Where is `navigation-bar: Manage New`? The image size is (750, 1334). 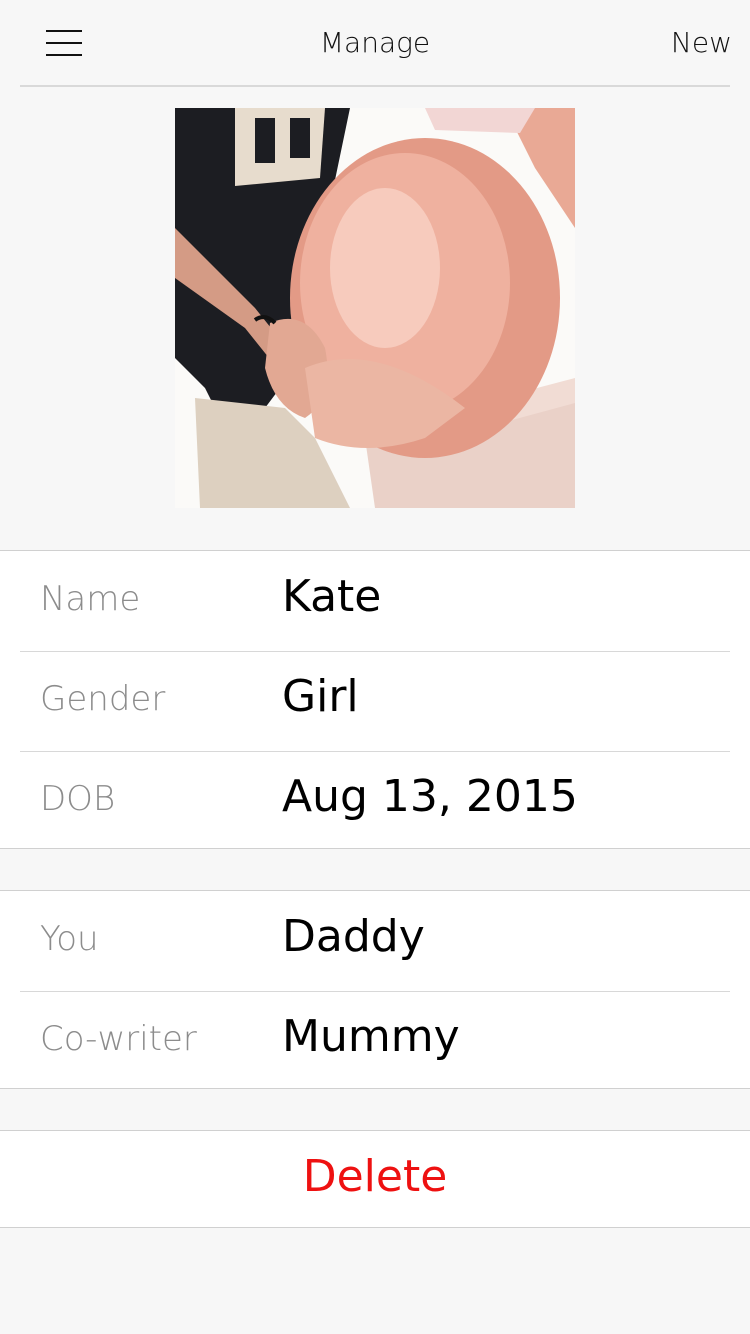
navigation-bar: Manage New is located at coordinates (375, 43).